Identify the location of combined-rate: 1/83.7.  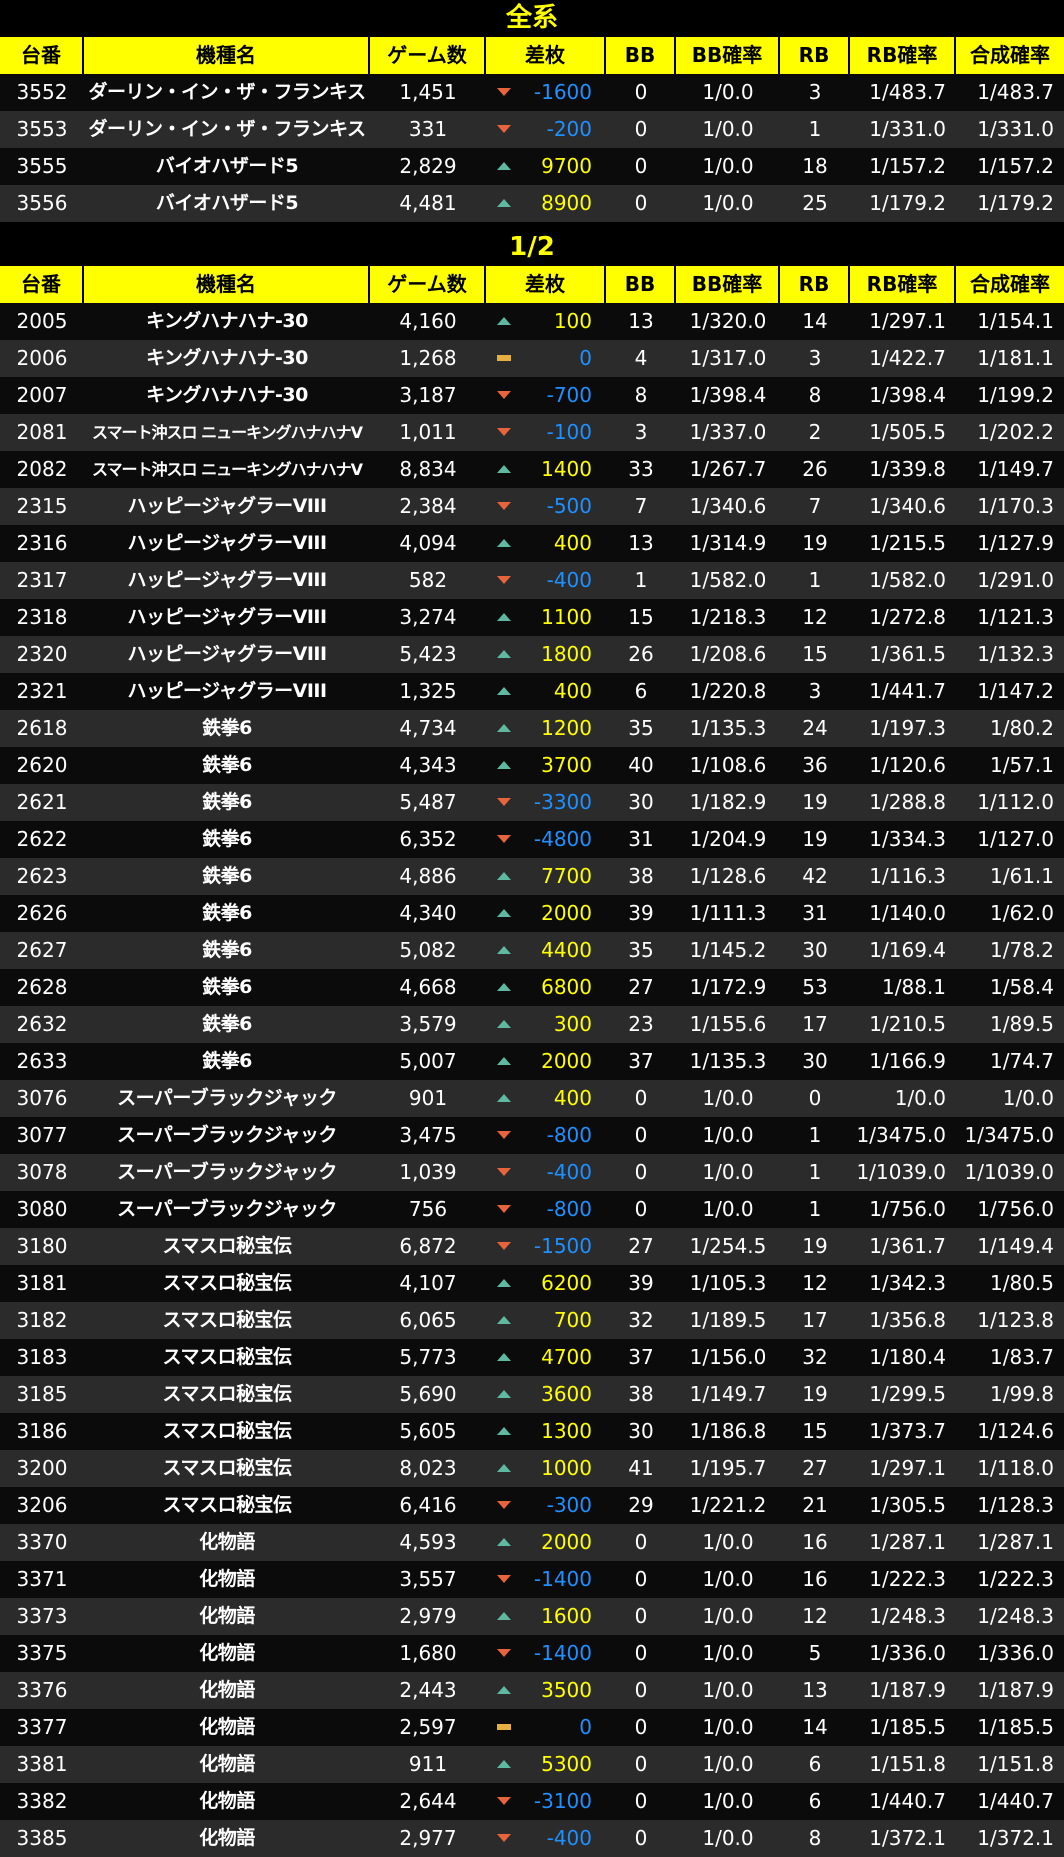
(1010, 1357).